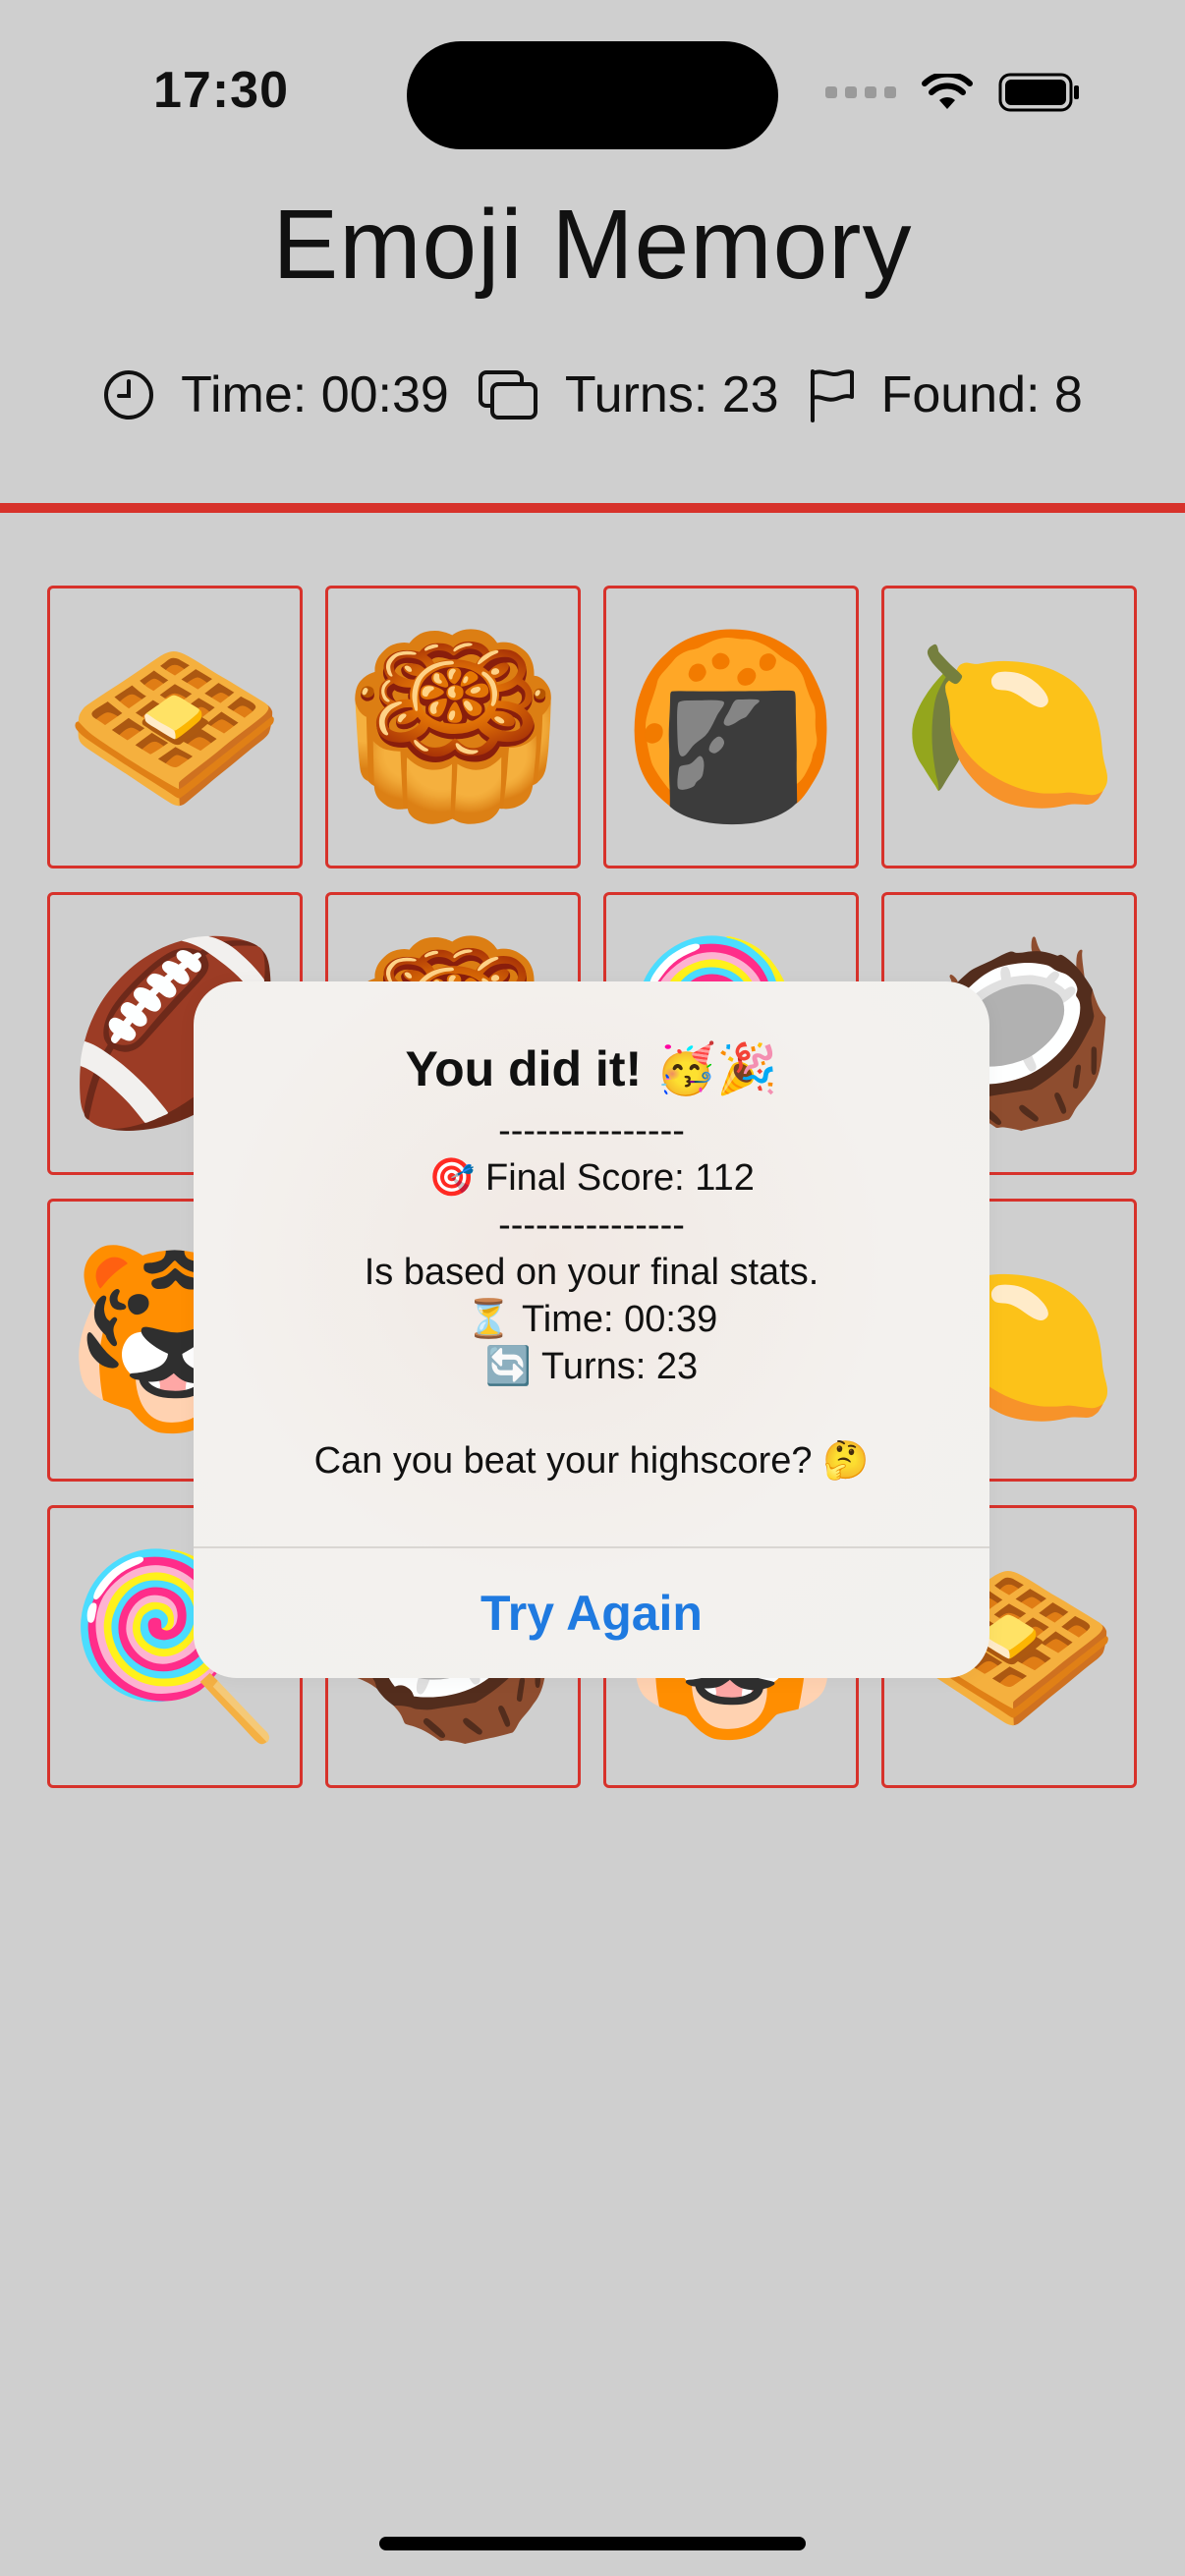  I want to click on time-stat: Time: 00:39, so click(276, 394).